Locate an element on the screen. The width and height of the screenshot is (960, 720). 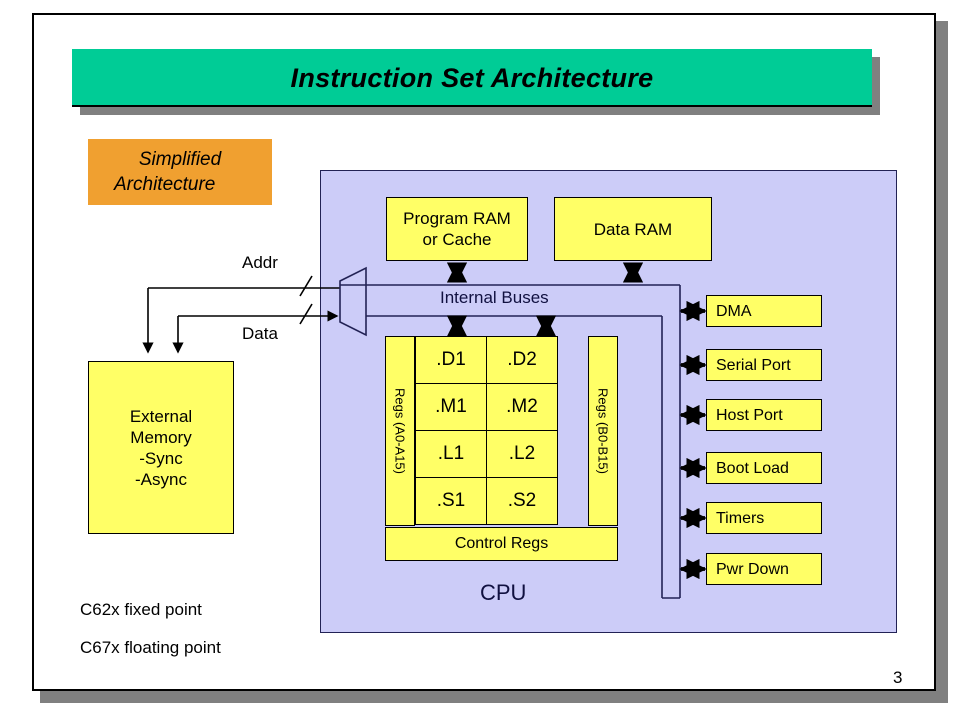
peripheral-timers: Timers is located at coordinates (764, 518).